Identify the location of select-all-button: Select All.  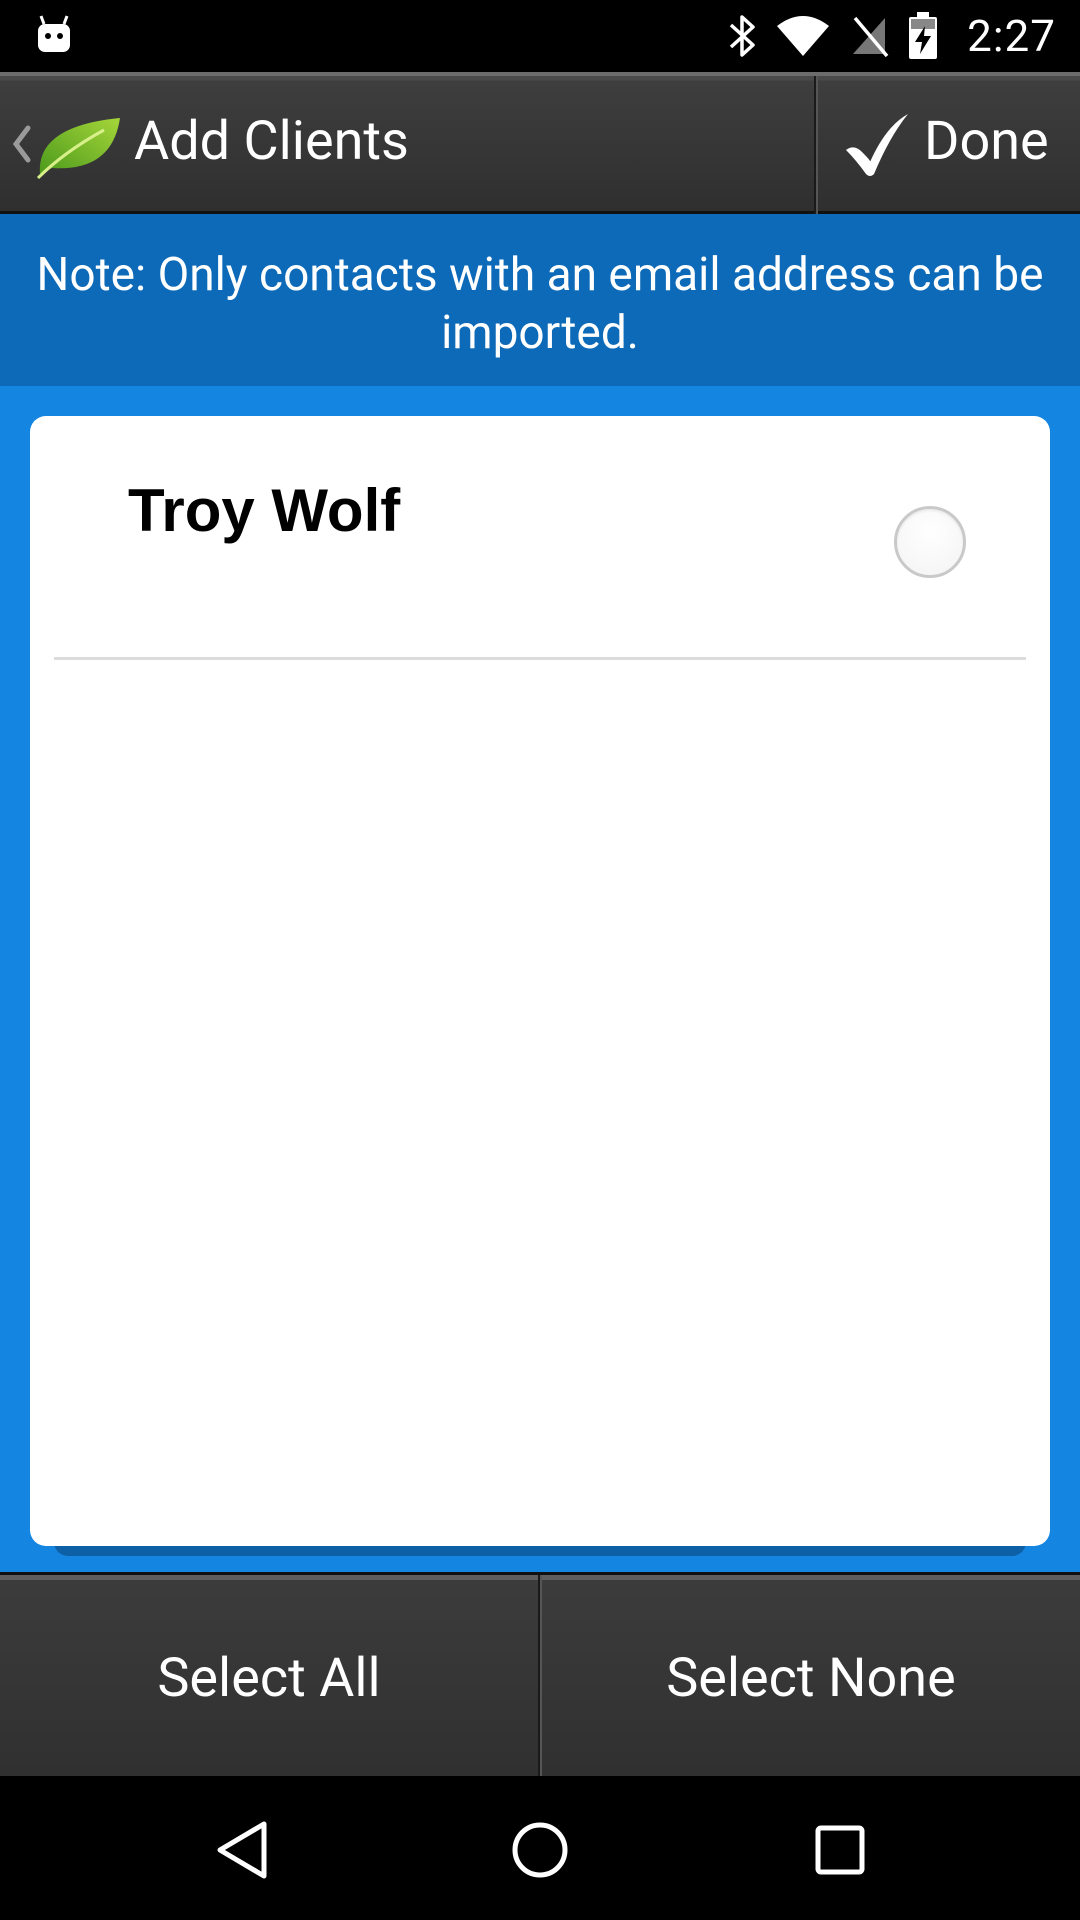
(269, 1678).